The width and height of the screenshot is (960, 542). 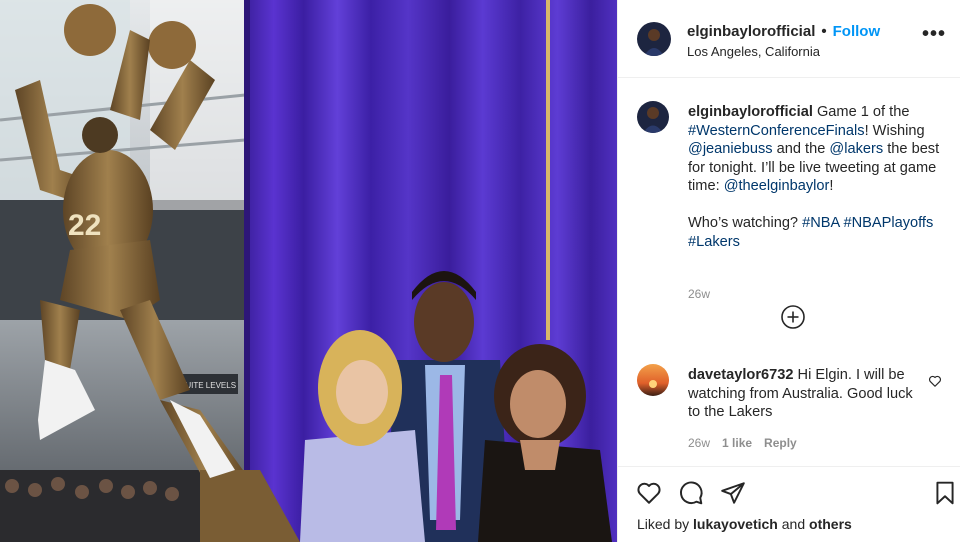 I want to click on mention-link: @lakers, so click(x=856, y=149).